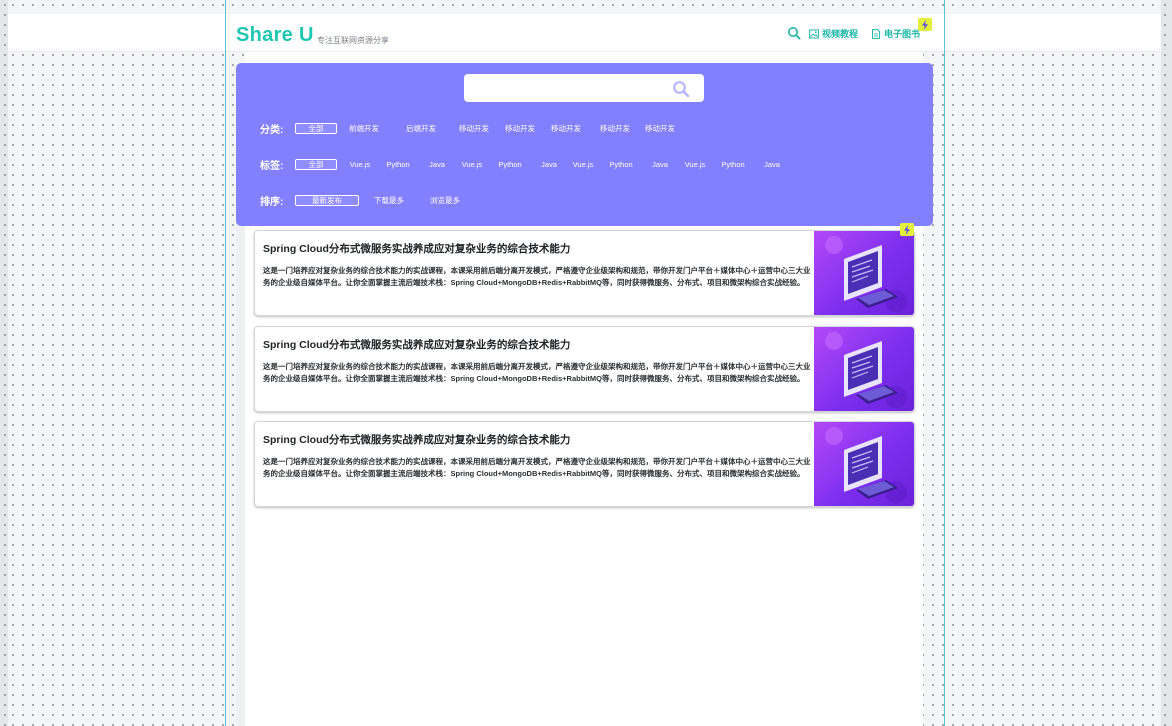 Image resolution: width=1172 pixels, height=726 pixels. What do you see at coordinates (316, 164) in the screenshot?
I see `tag-chip: 全部` at bounding box center [316, 164].